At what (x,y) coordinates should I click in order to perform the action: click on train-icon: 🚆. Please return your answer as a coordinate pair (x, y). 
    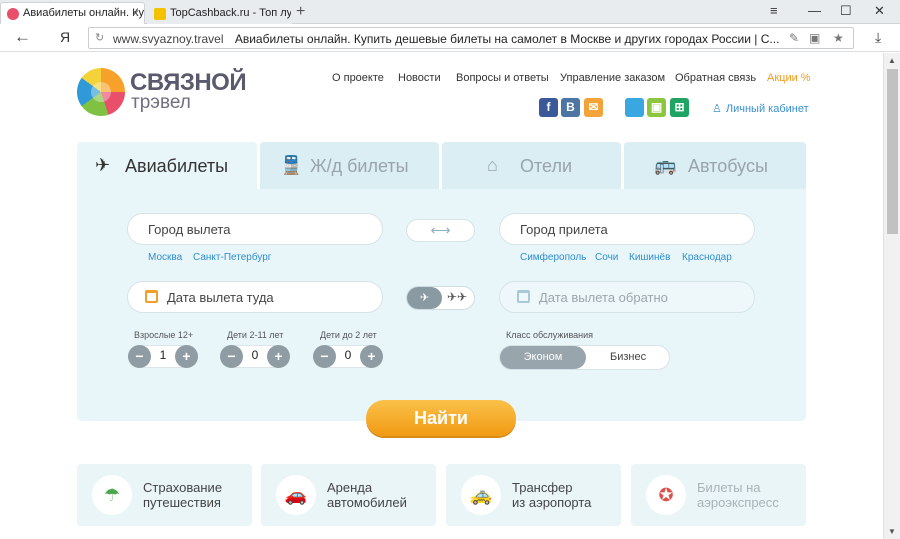
    Looking at the image, I should click on (291, 165).